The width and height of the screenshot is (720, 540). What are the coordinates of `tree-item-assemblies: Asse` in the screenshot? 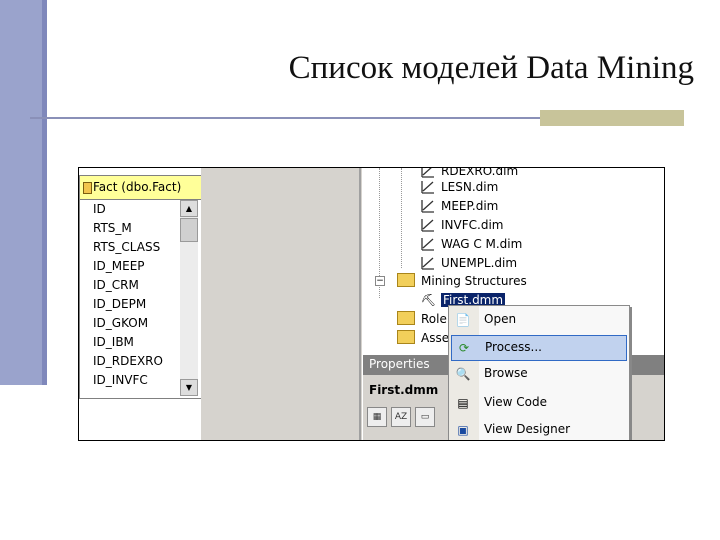 It's located at (423, 338).